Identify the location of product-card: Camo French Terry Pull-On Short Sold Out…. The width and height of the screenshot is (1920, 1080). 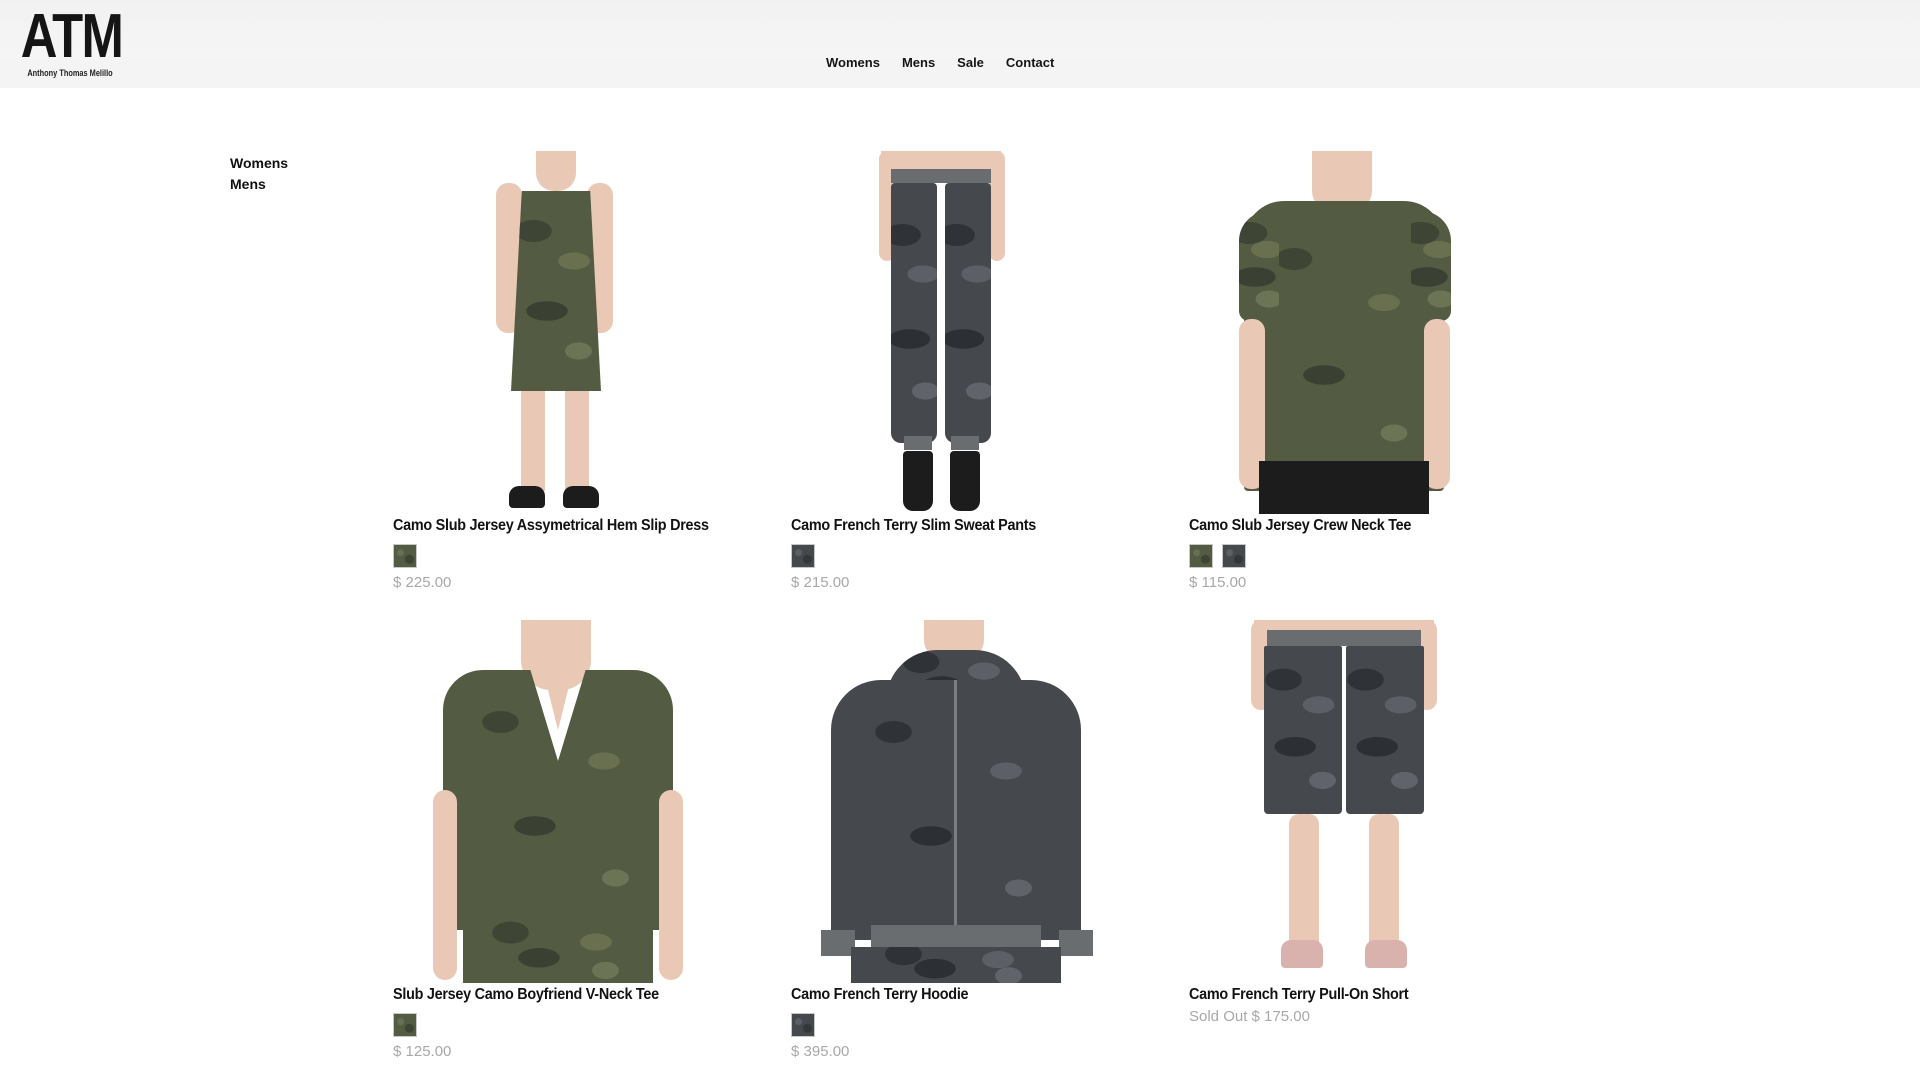
(1374, 823).